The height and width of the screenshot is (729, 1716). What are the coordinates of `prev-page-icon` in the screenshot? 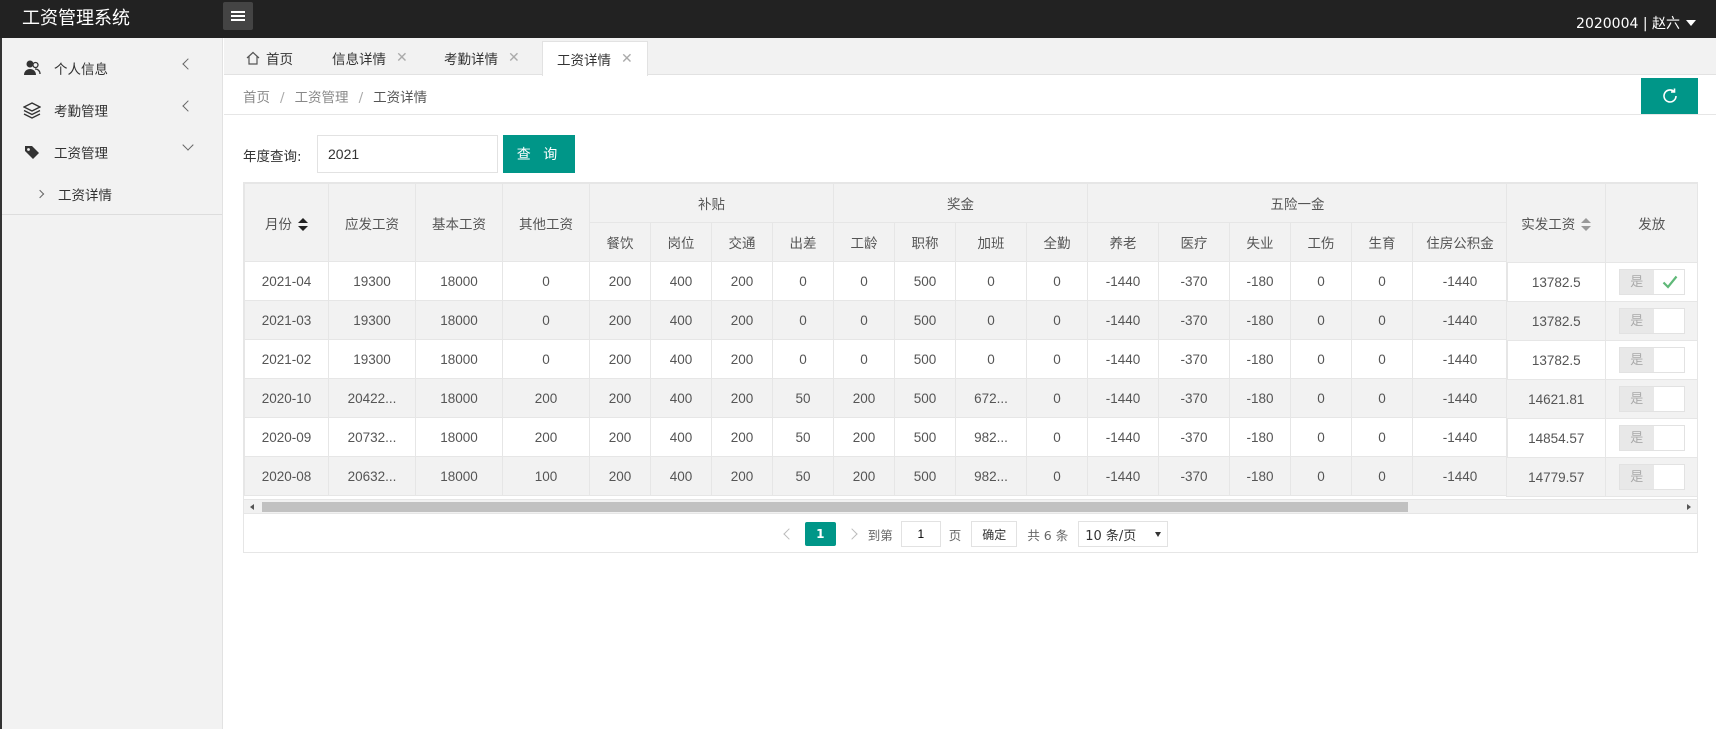 It's located at (789, 534).